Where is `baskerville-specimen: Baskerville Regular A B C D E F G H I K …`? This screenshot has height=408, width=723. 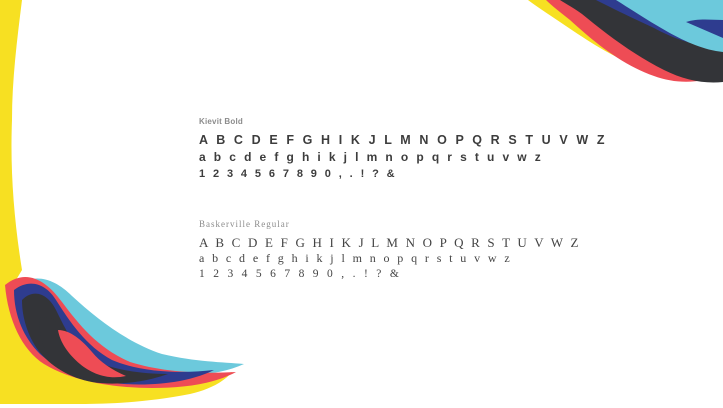 baskerville-specimen: Baskerville Regular A B C D E F G H I K … is located at coordinates (390, 250).